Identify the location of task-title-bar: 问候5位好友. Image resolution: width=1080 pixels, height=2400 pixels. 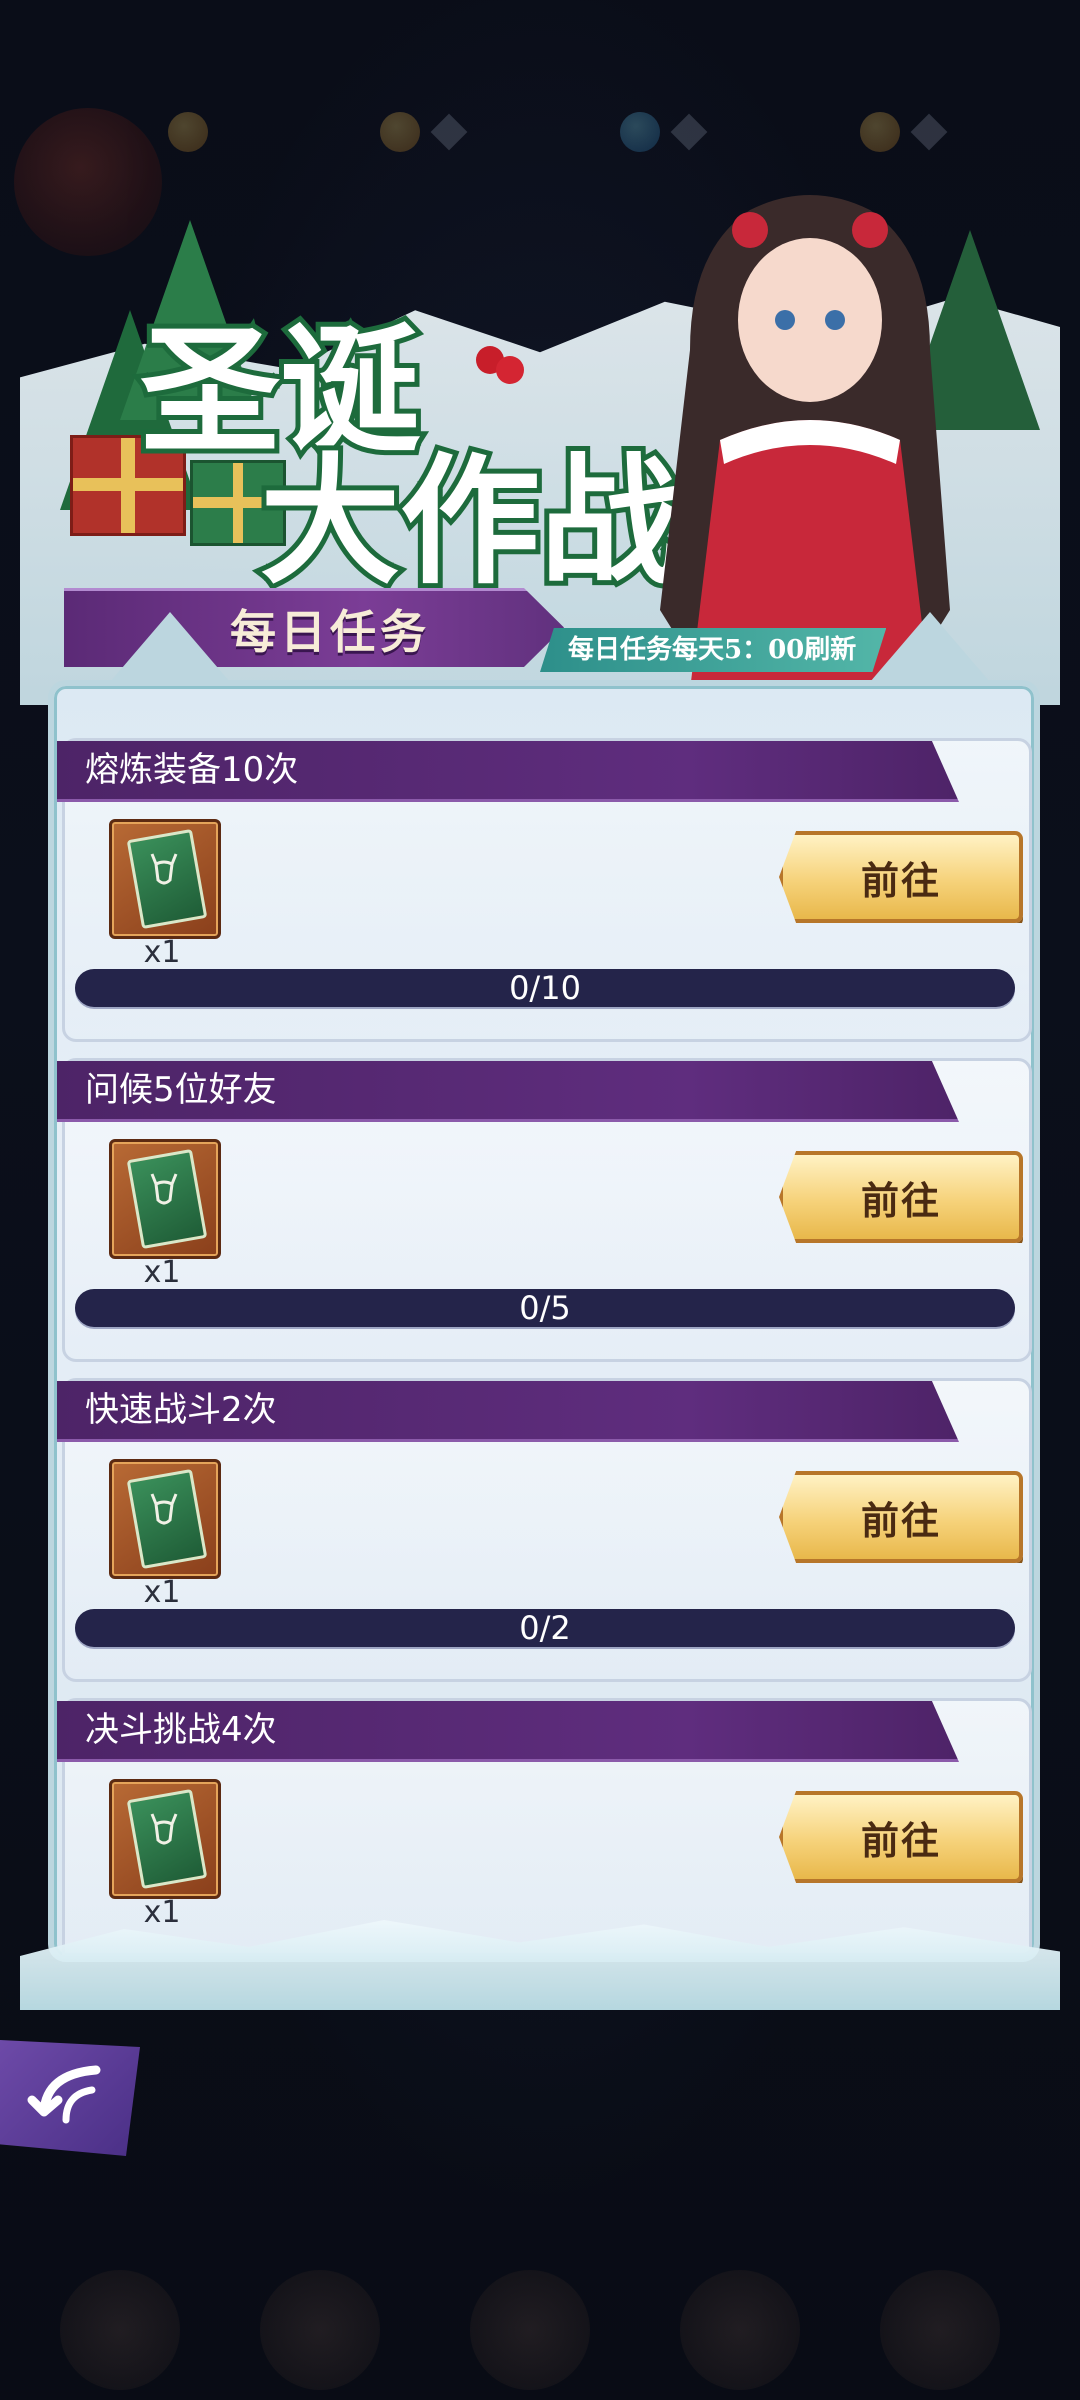
(508, 1091).